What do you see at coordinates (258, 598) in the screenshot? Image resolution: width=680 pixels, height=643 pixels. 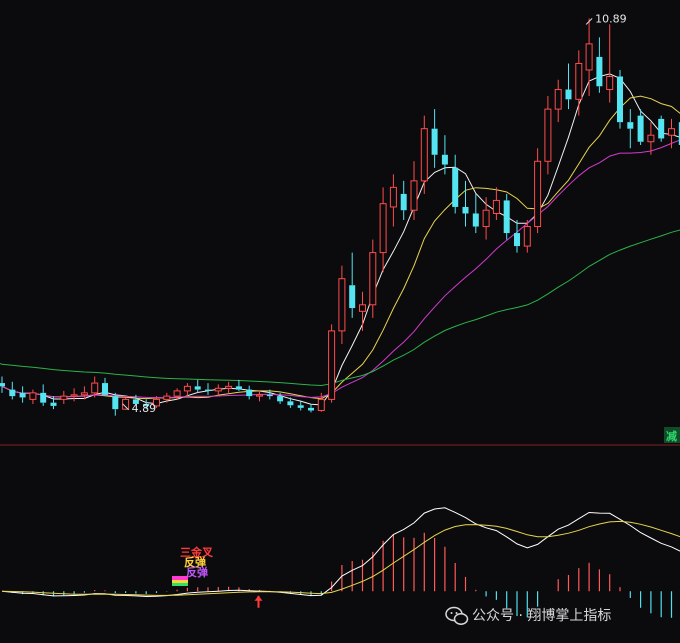 I see `signal-arrow-head` at bounding box center [258, 598].